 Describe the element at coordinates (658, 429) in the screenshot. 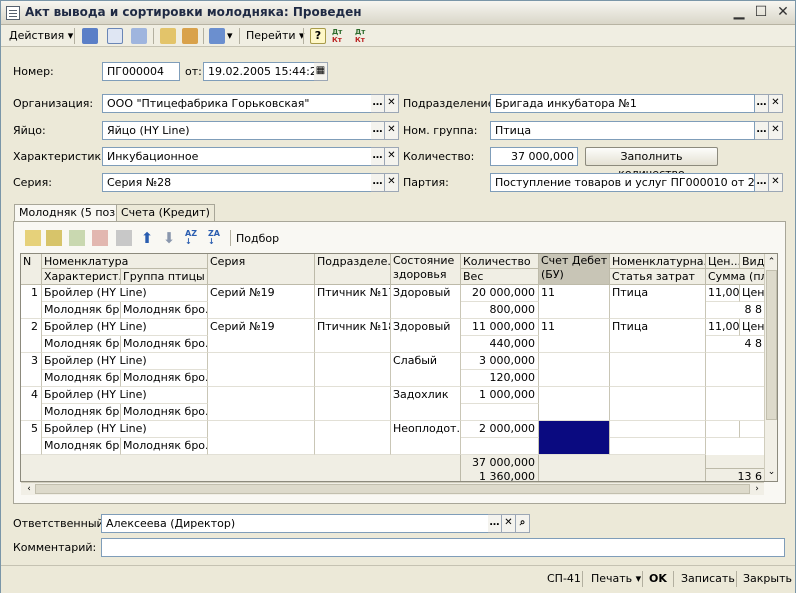

I see `row5-nom-group` at that location.